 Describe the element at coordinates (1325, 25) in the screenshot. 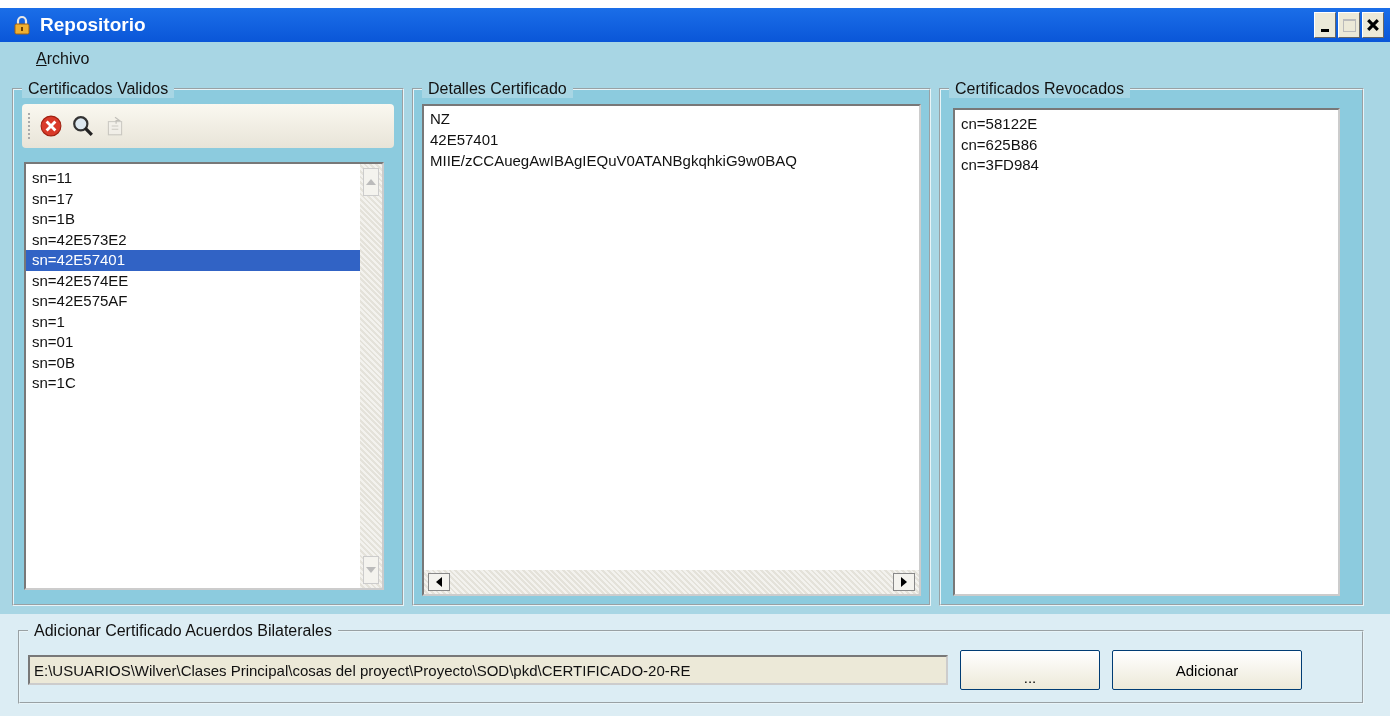

I see `minimize-button` at that location.